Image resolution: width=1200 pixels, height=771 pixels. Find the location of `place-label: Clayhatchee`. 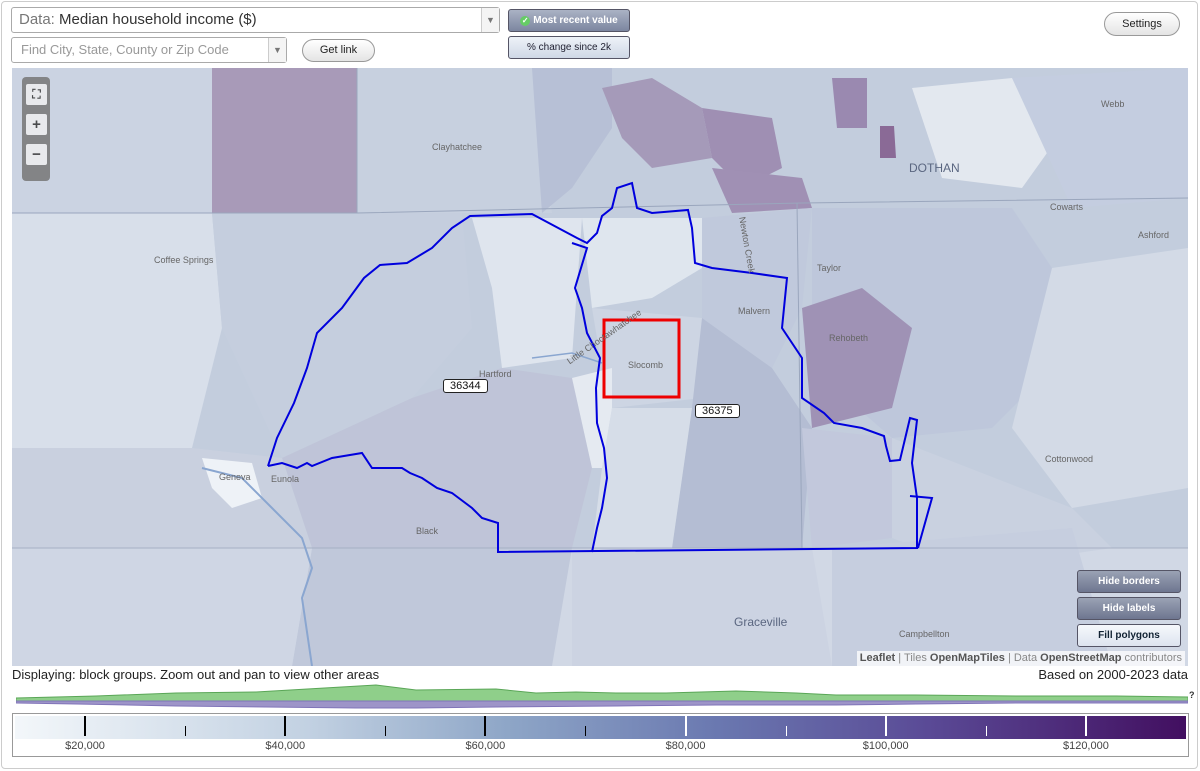

place-label: Clayhatchee is located at coordinates (457, 147).